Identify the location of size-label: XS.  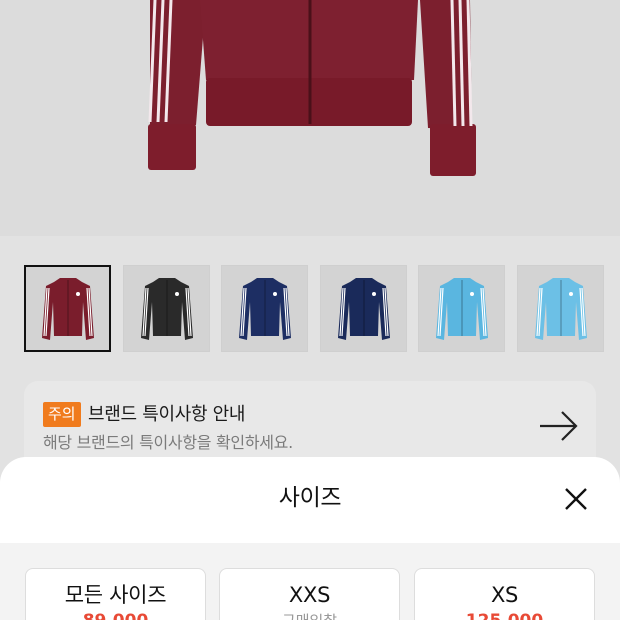
(504, 595).